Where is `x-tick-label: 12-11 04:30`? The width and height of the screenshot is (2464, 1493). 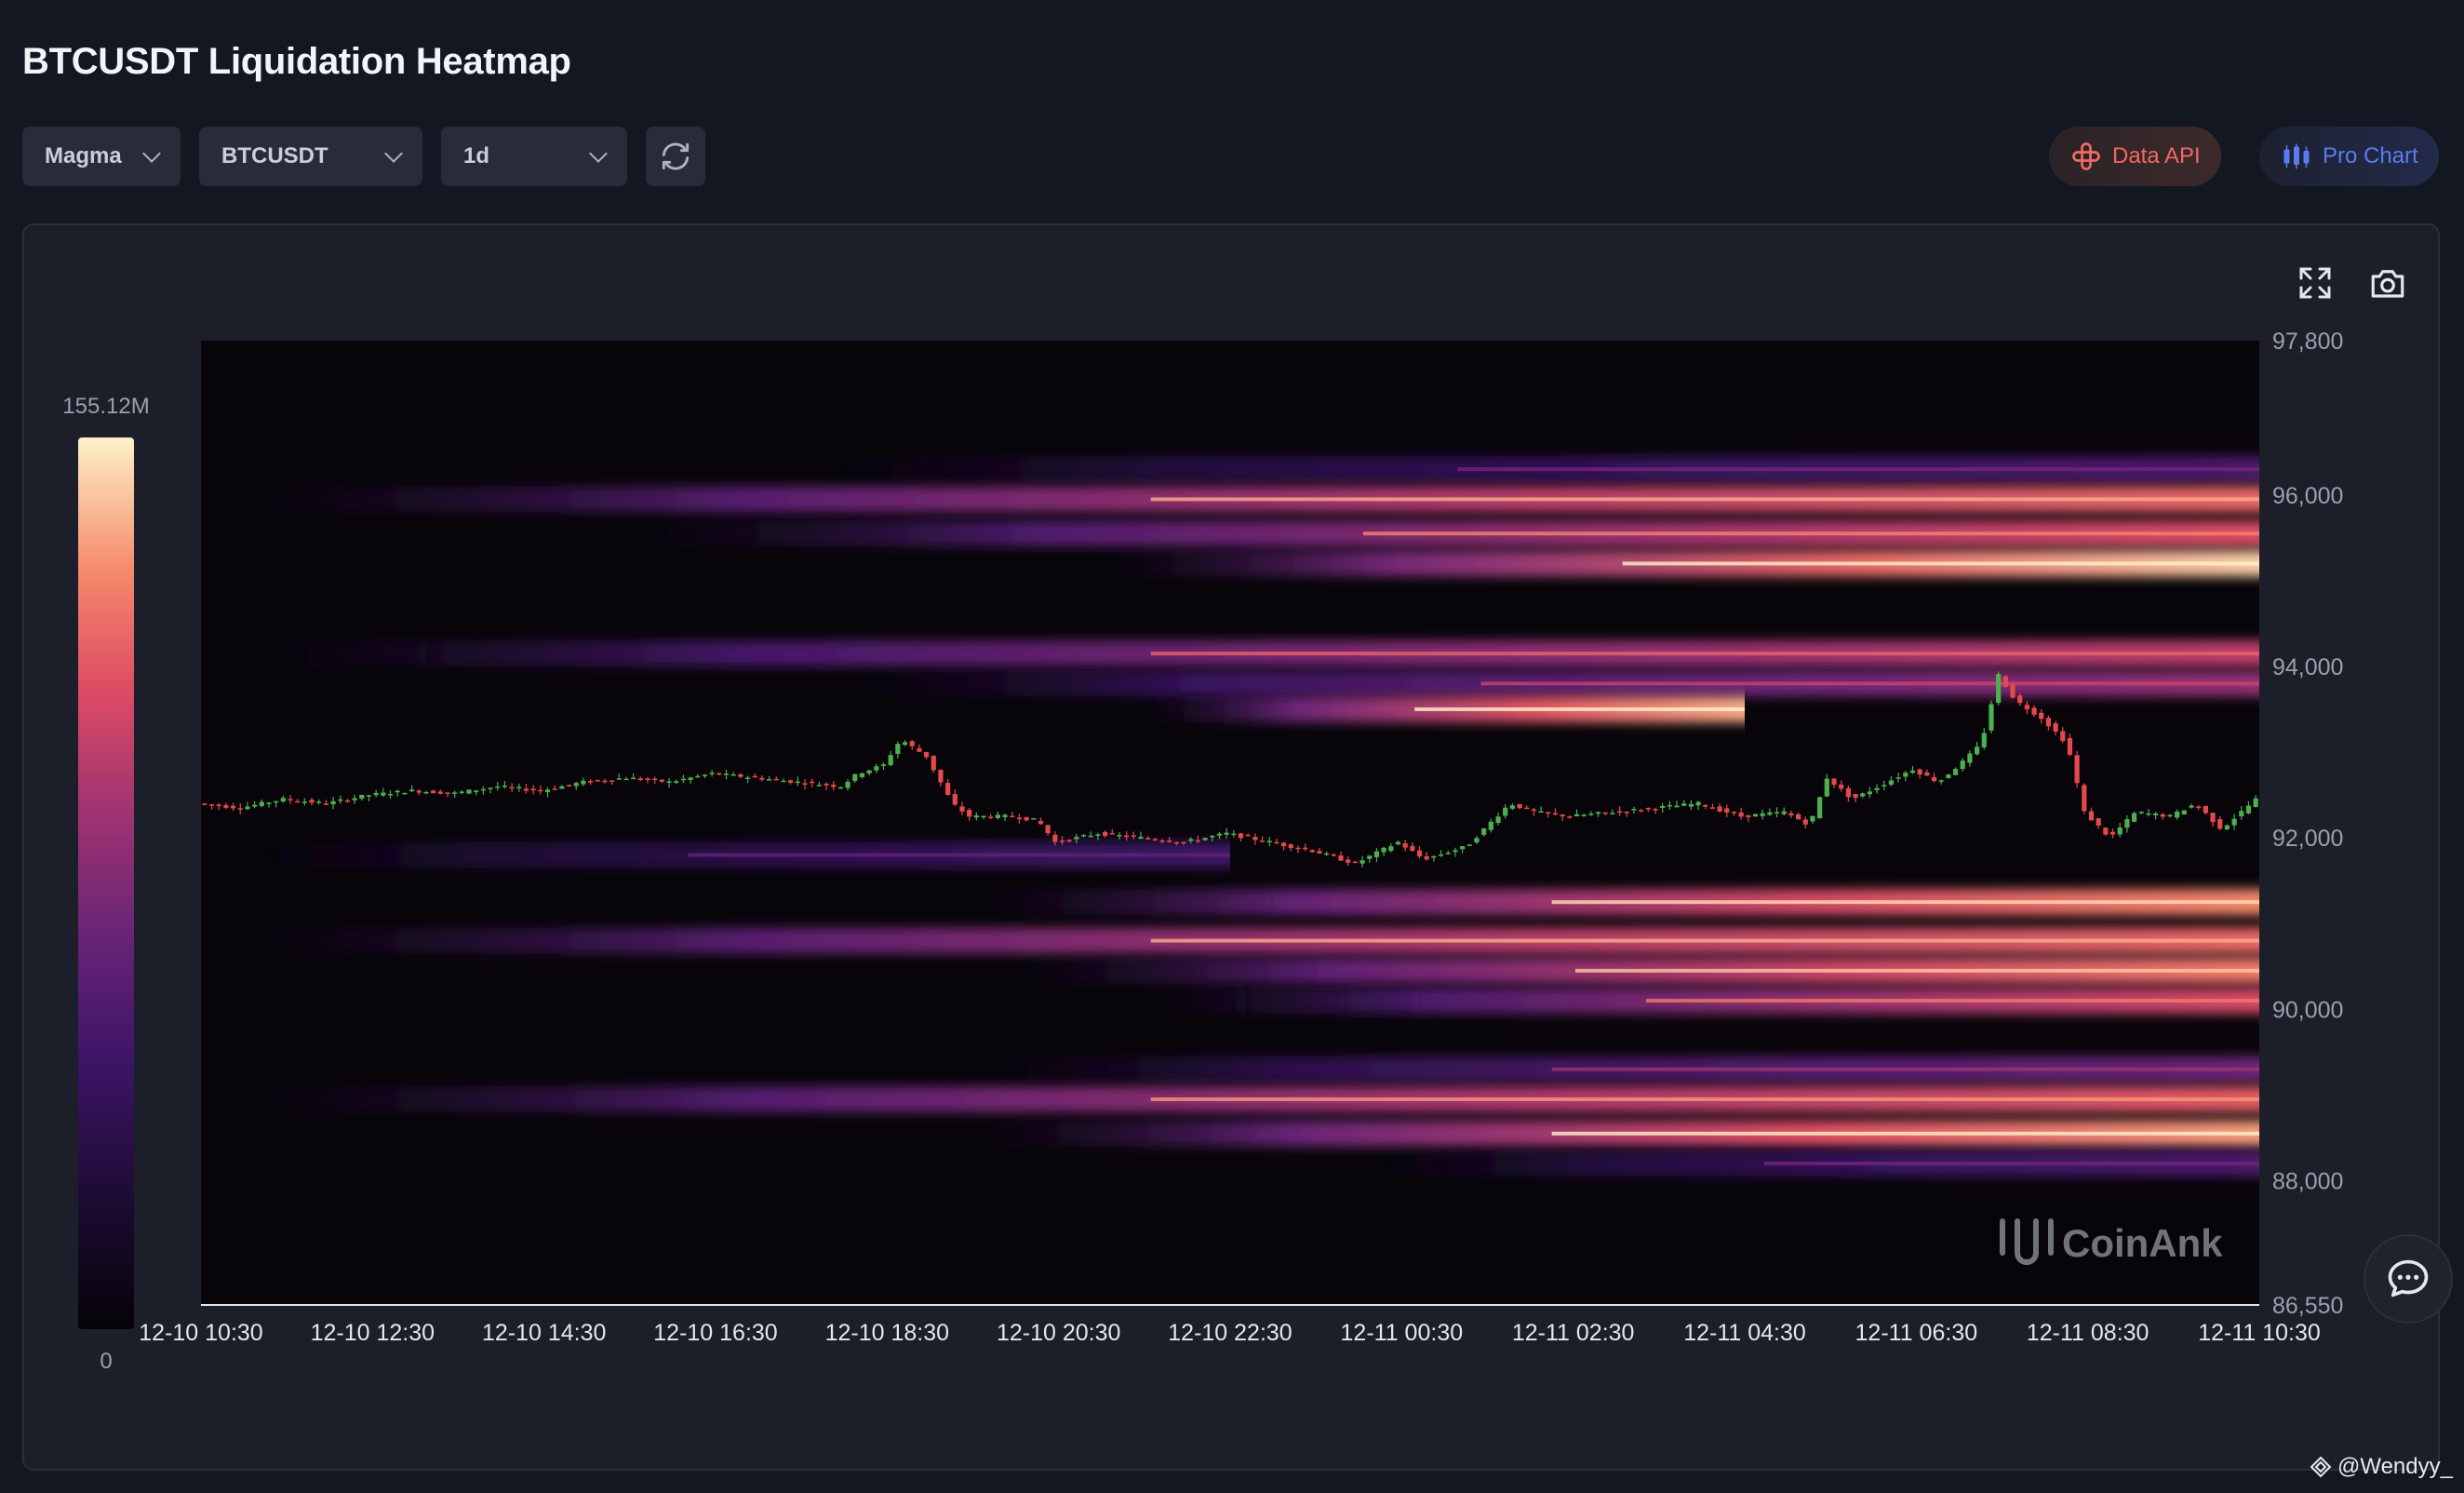 x-tick-label: 12-11 04:30 is located at coordinates (1744, 1333).